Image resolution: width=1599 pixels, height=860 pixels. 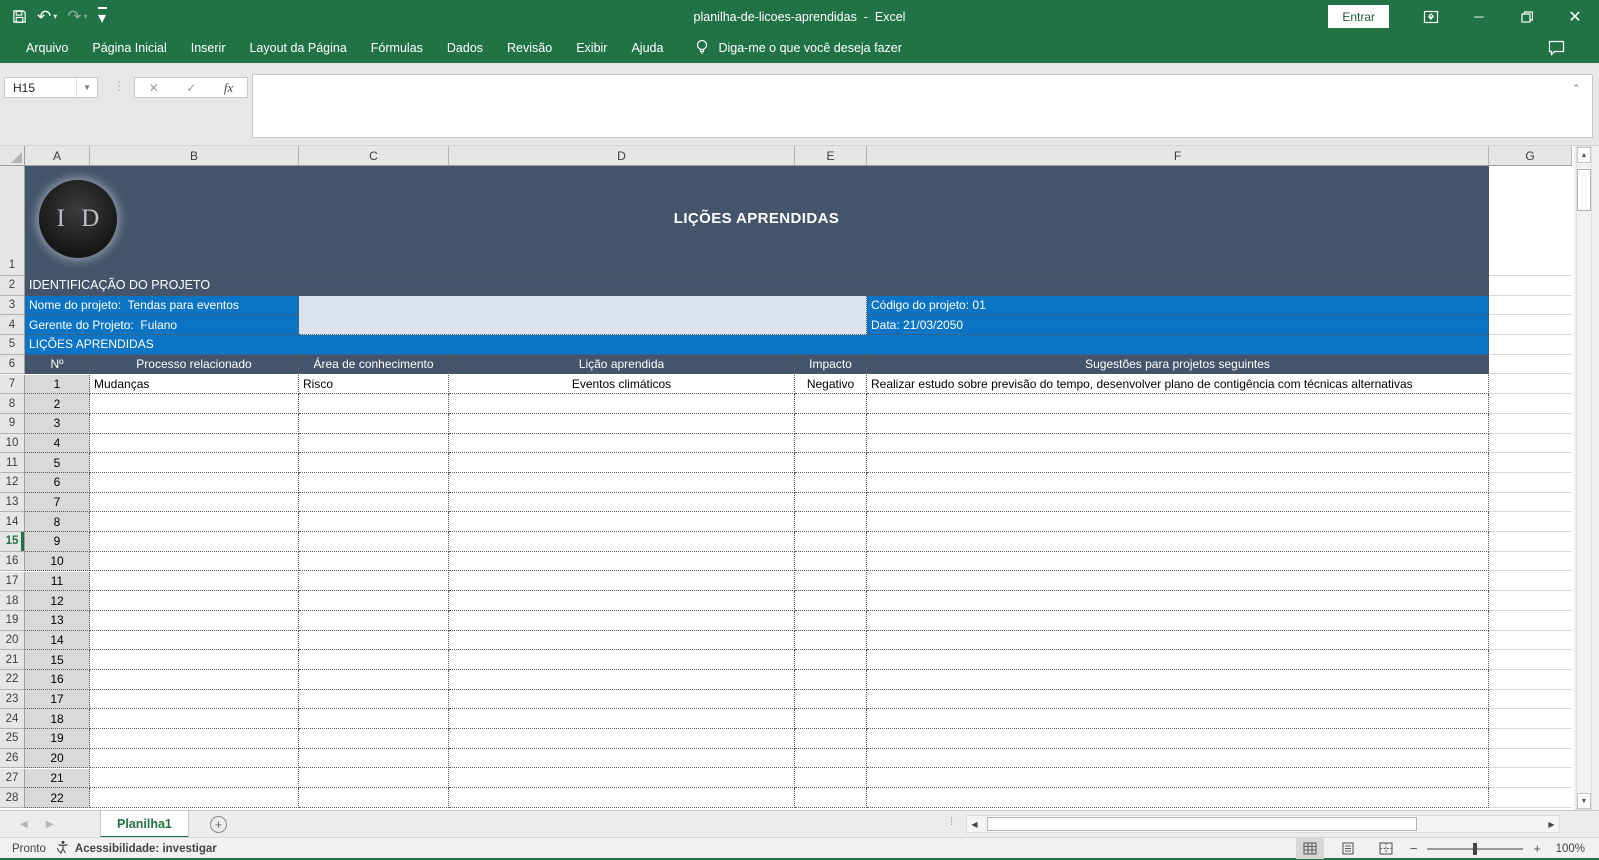 I want to click on cell-E21, so click(x=831, y=660).